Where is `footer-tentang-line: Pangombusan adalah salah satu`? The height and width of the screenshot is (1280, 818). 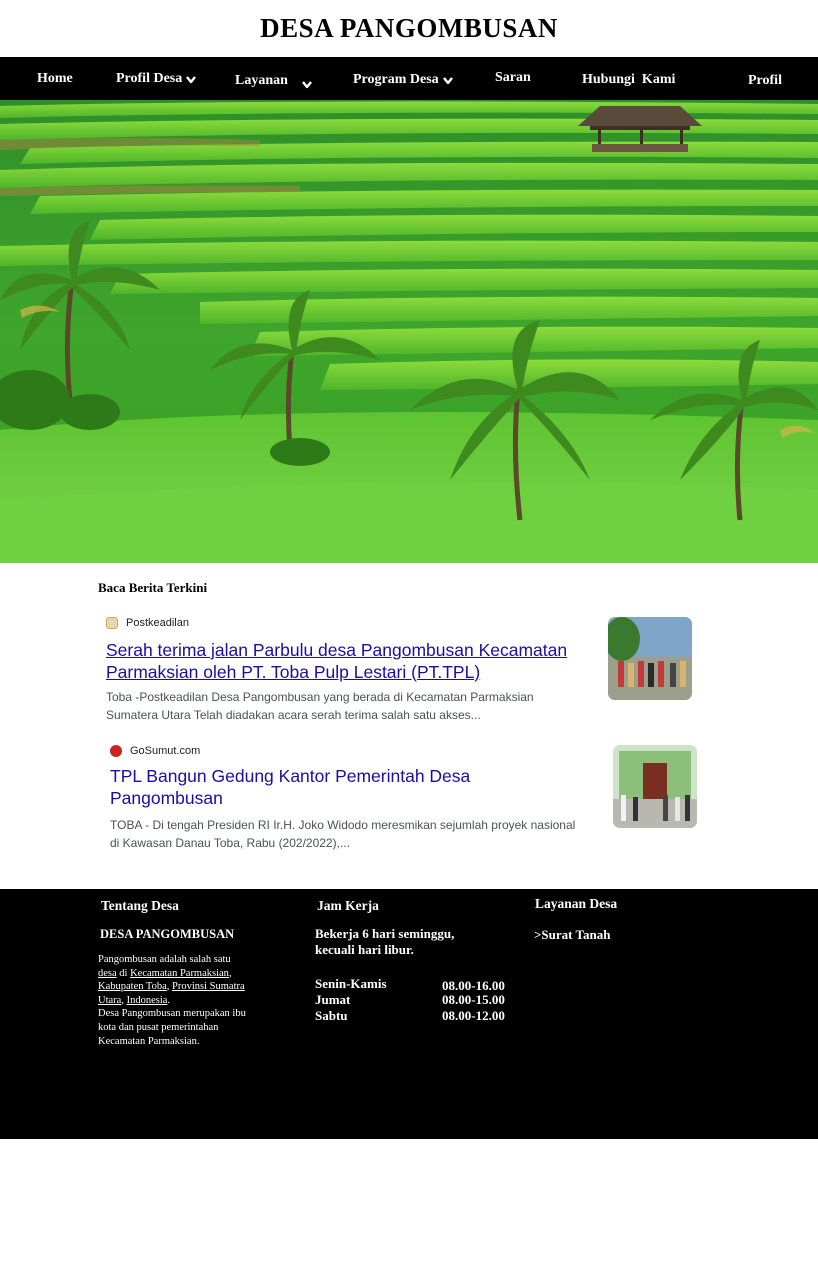 footer-tentang-line: Pangombusan adalah salah satu is located at coordinates (164, 959).